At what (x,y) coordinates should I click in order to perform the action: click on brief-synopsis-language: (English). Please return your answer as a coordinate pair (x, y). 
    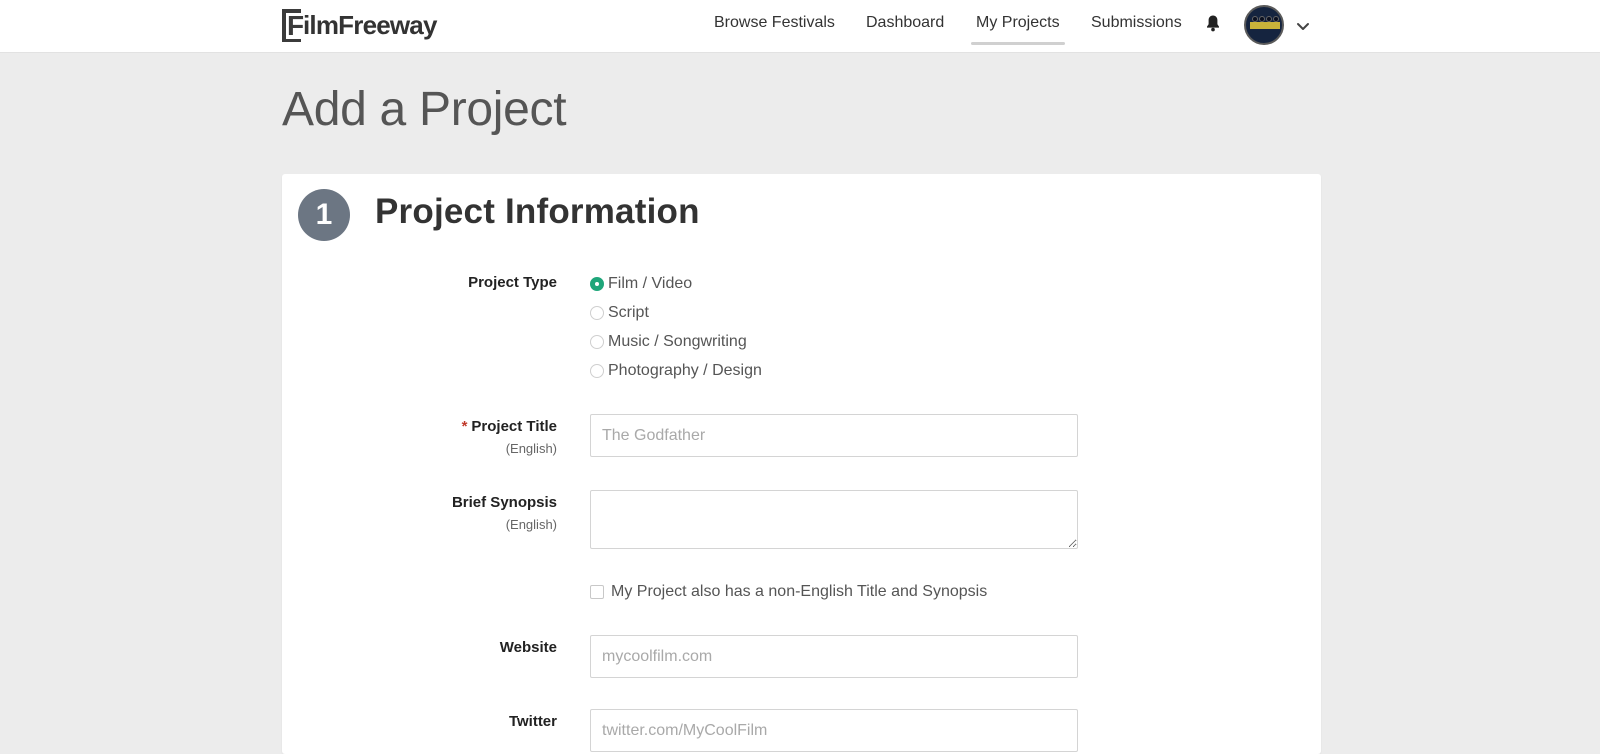
    Looking at the image, I should click on (531, 524).